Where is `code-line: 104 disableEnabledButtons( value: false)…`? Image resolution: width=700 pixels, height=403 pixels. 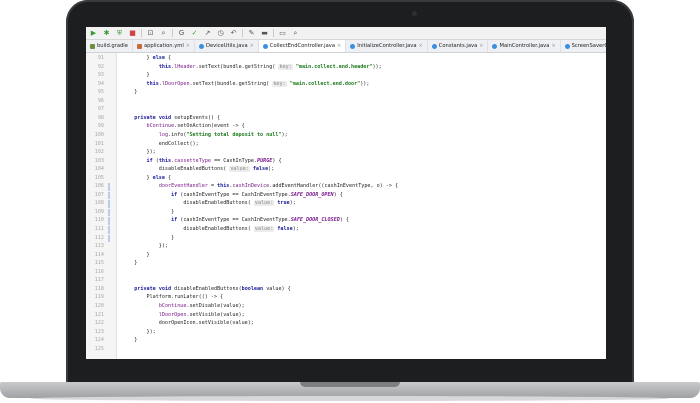 code-line: 104 disableEnabledButtons( value: false)… is located at coordinates (346, 170).